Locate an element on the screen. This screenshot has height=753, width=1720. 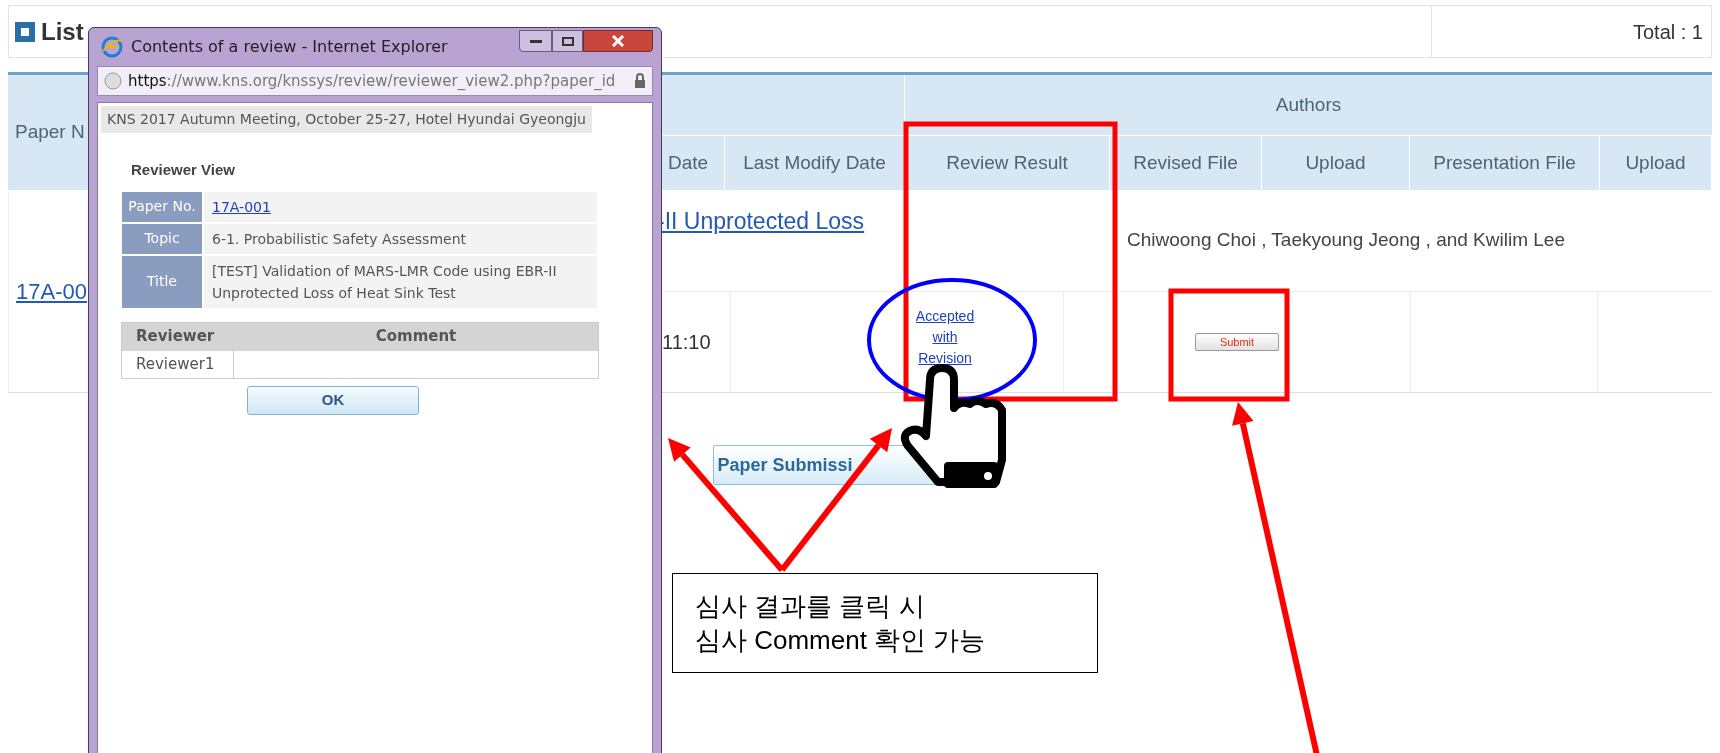
meeting-banner: KNS 2017 Autumn Meeting, October 25-27, Hotel Hyundai Gyeongju is located at coordinates (346, 119).